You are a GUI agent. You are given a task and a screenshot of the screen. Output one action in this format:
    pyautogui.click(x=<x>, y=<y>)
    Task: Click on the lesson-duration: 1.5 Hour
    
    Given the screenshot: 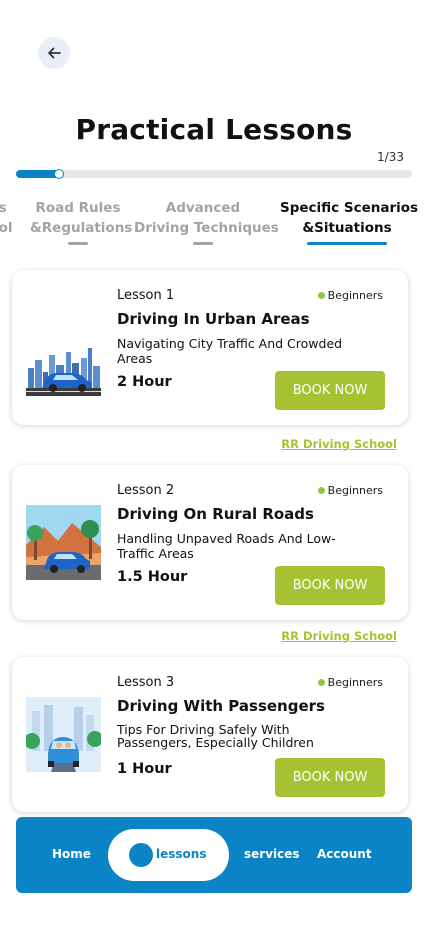 What is the action you would take?
    pyautogui.click(x=152, y=577)
    